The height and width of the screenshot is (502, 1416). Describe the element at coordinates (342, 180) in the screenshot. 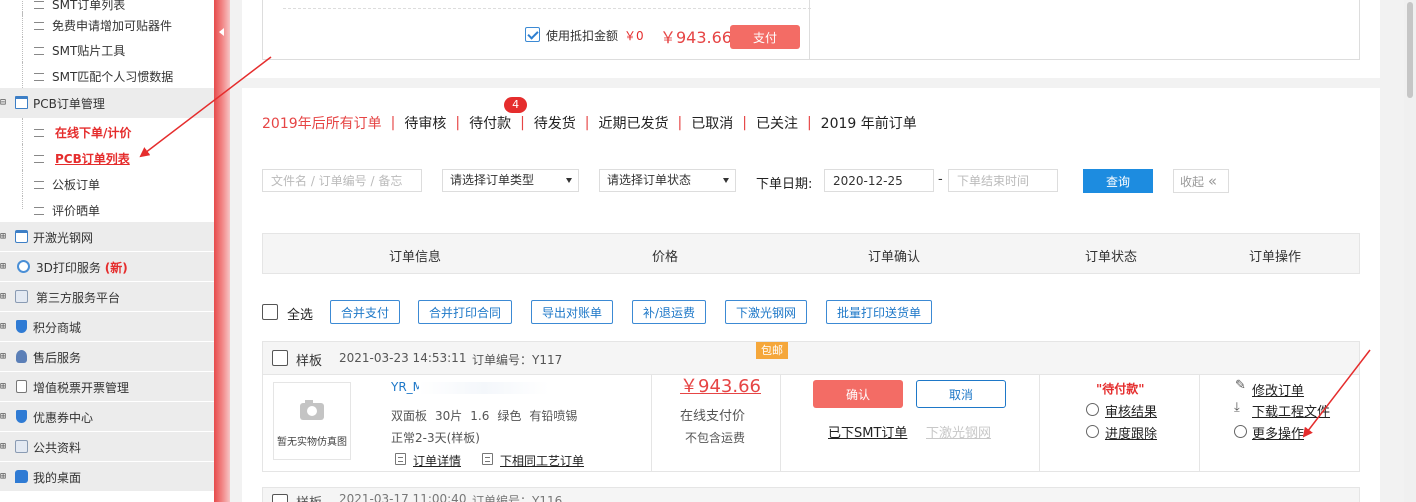

I see `keyword-search-input` at that location.